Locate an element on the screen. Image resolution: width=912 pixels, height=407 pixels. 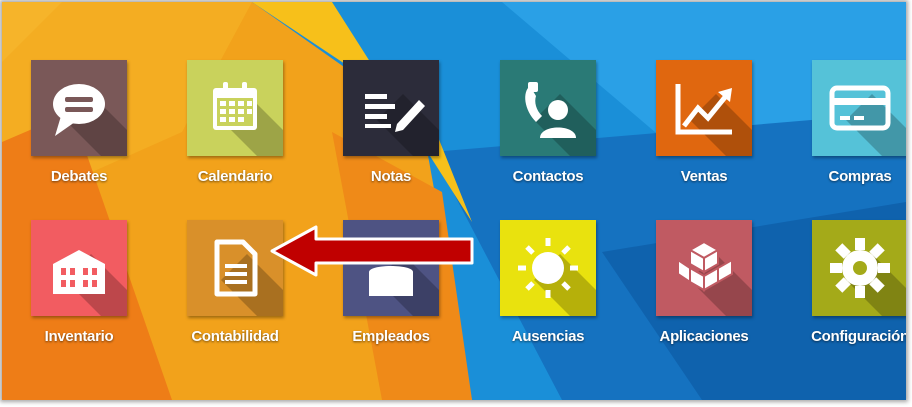
credit-card-icon is located at coordinates (860, 108).